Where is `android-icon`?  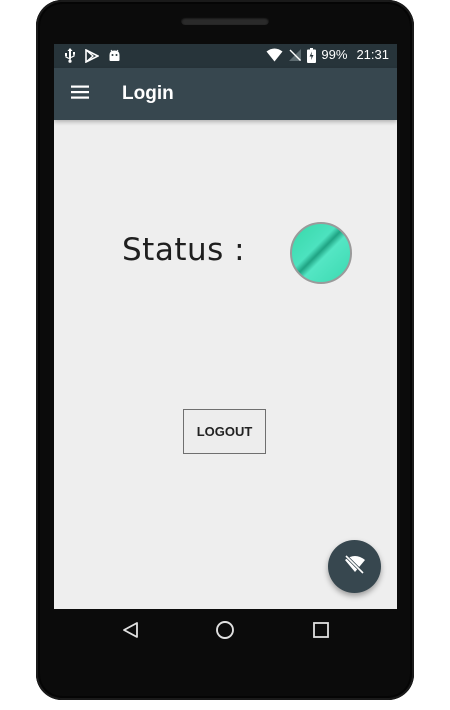 android-icon is located at coordinates (114, 55).